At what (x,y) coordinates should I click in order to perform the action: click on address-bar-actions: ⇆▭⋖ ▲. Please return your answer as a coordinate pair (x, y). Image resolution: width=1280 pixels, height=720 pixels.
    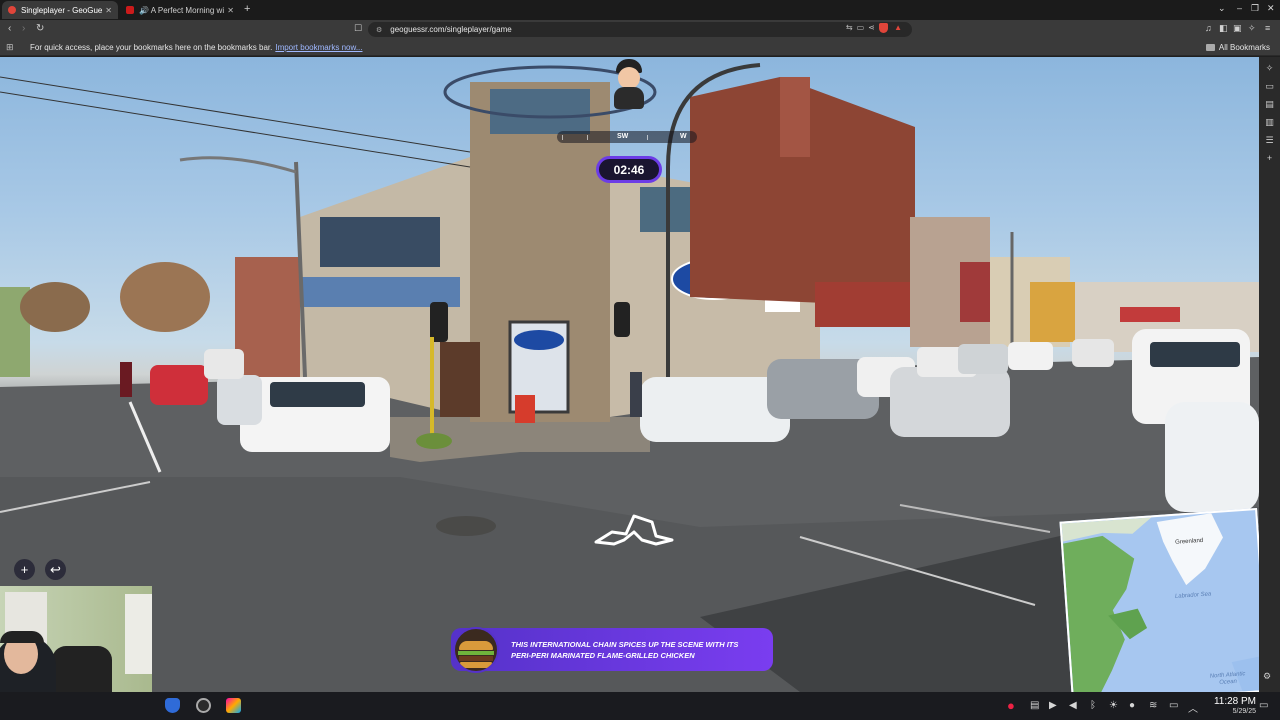
    Looking at the image, I should click on (876, 28).